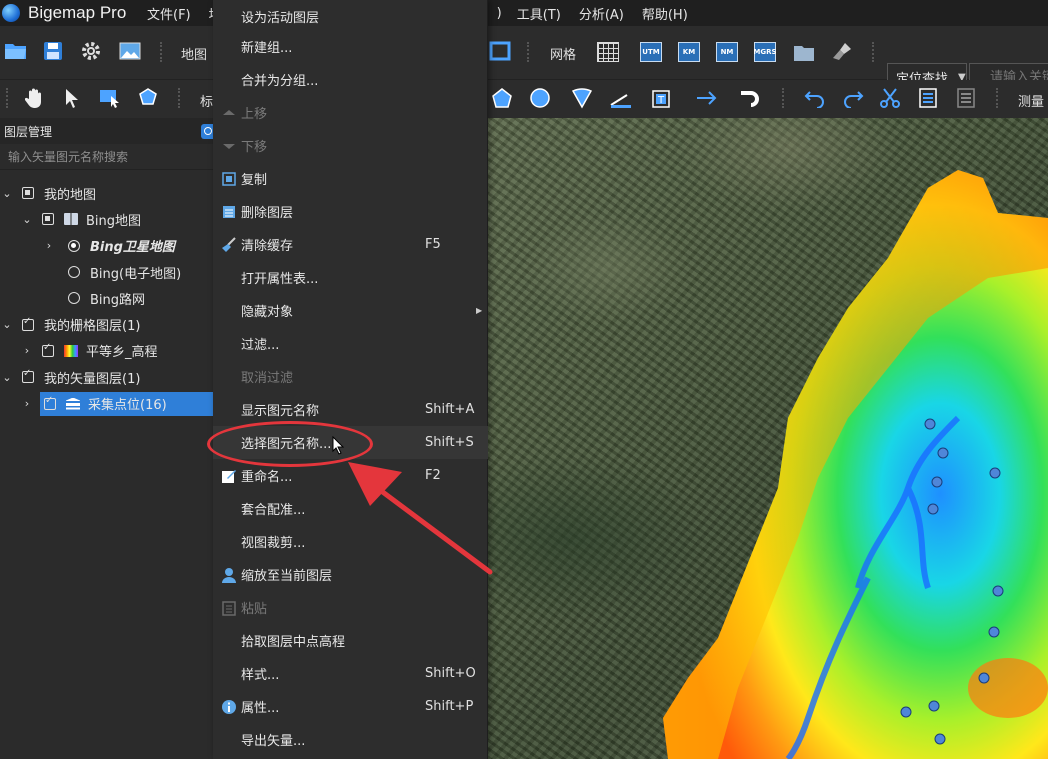  Describe the element at coordinates (127, 403) in the screenshot. I see `selected-layer-row: 采集点位(16)` at that location.